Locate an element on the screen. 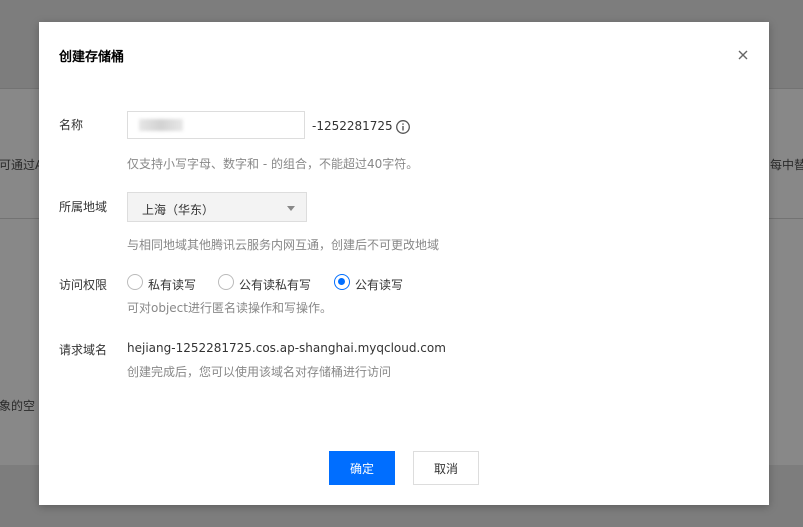  region-label: 所属地域 is located at coordinates (83, 207).